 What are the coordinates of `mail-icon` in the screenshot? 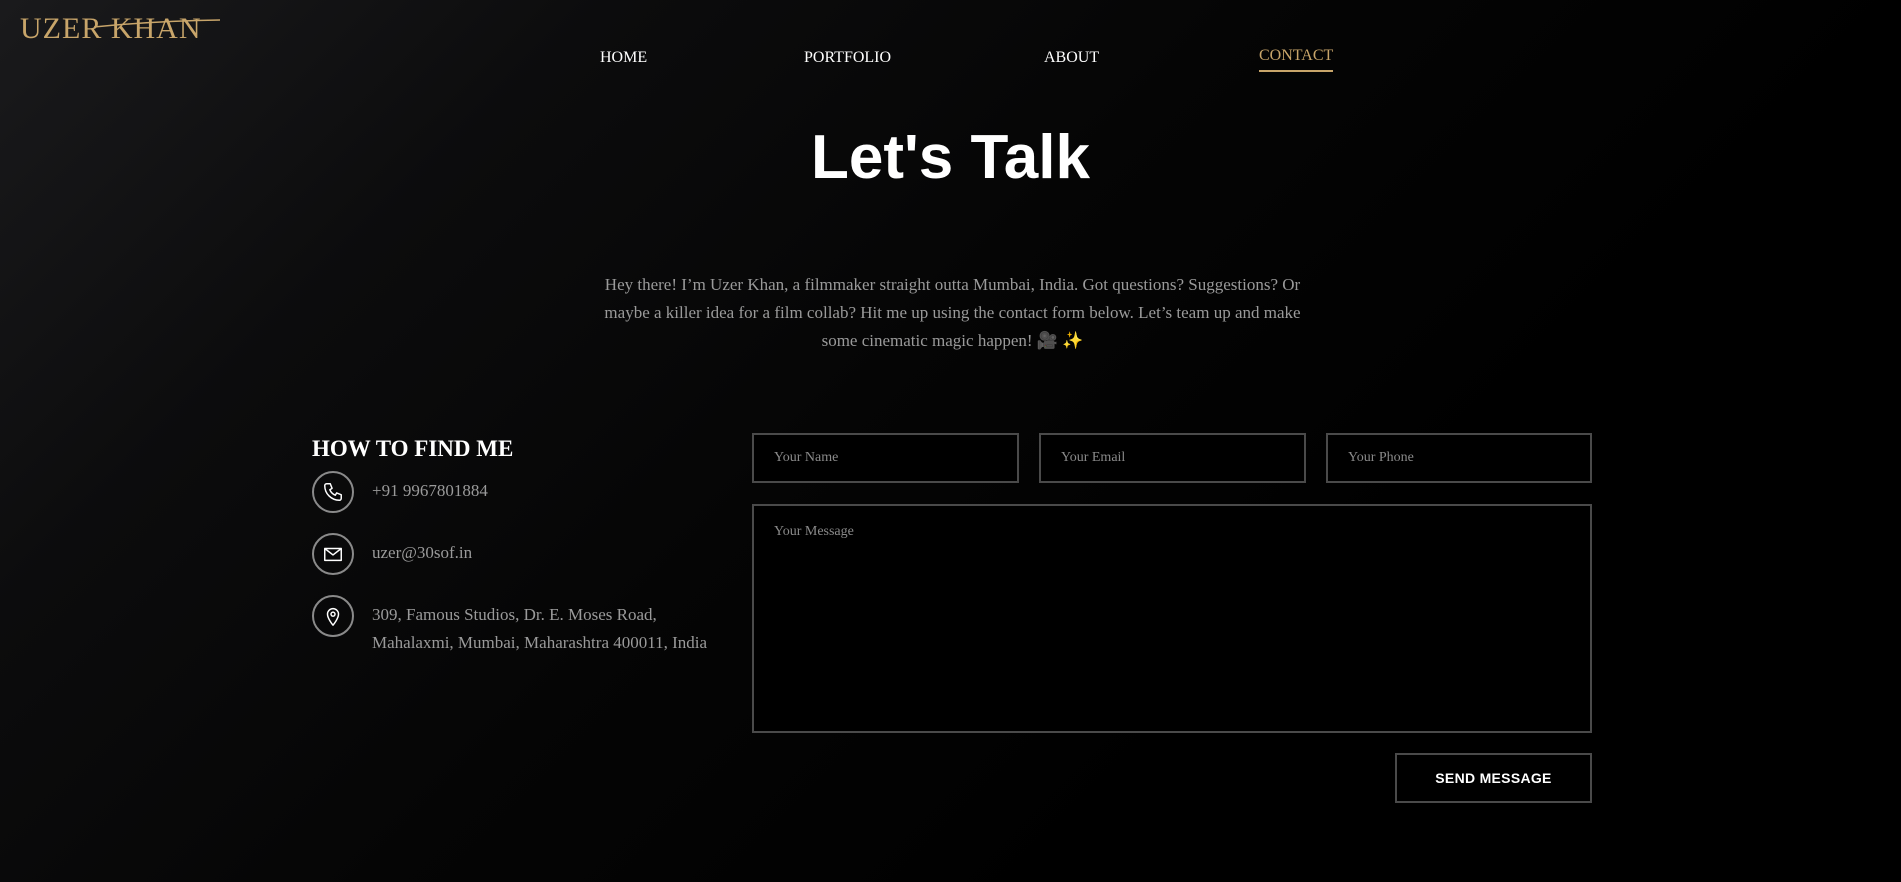 It's located at (333, 554).